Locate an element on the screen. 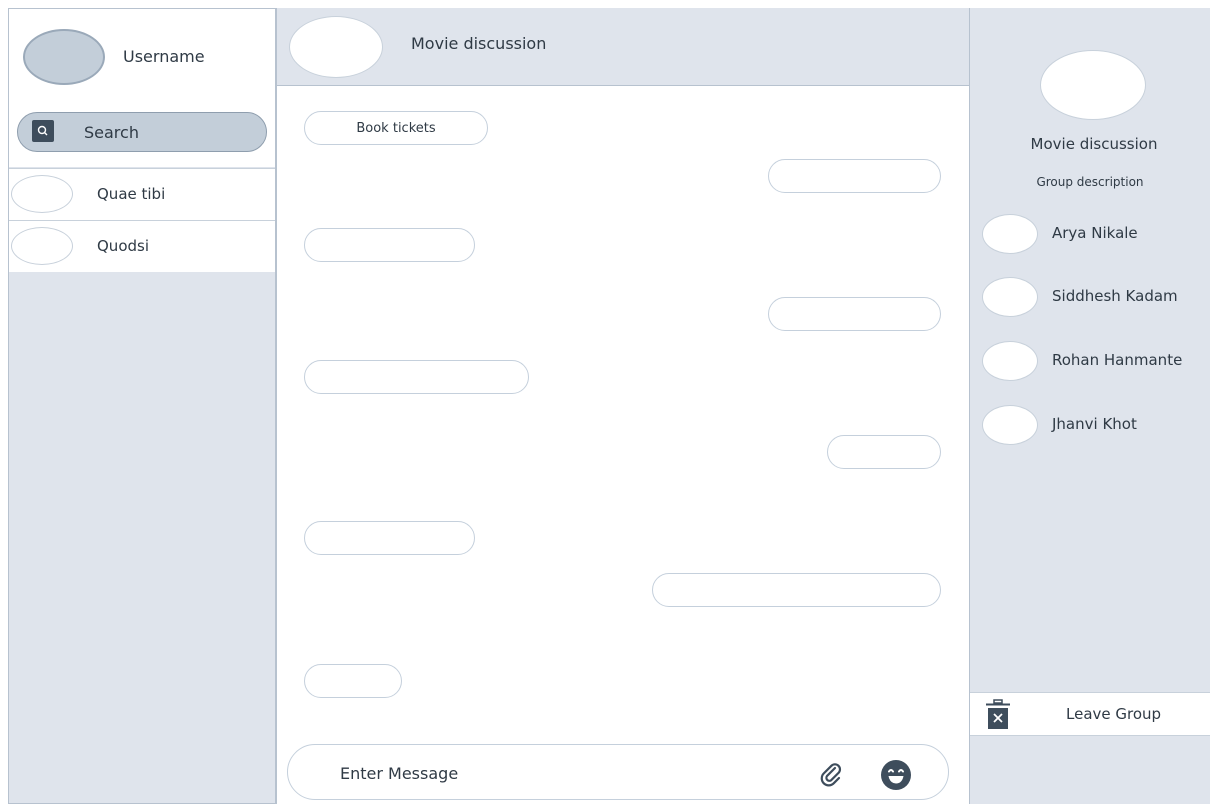 The image size is (1210, 804). group-description: Group description is located at coordinates (1090, 182).